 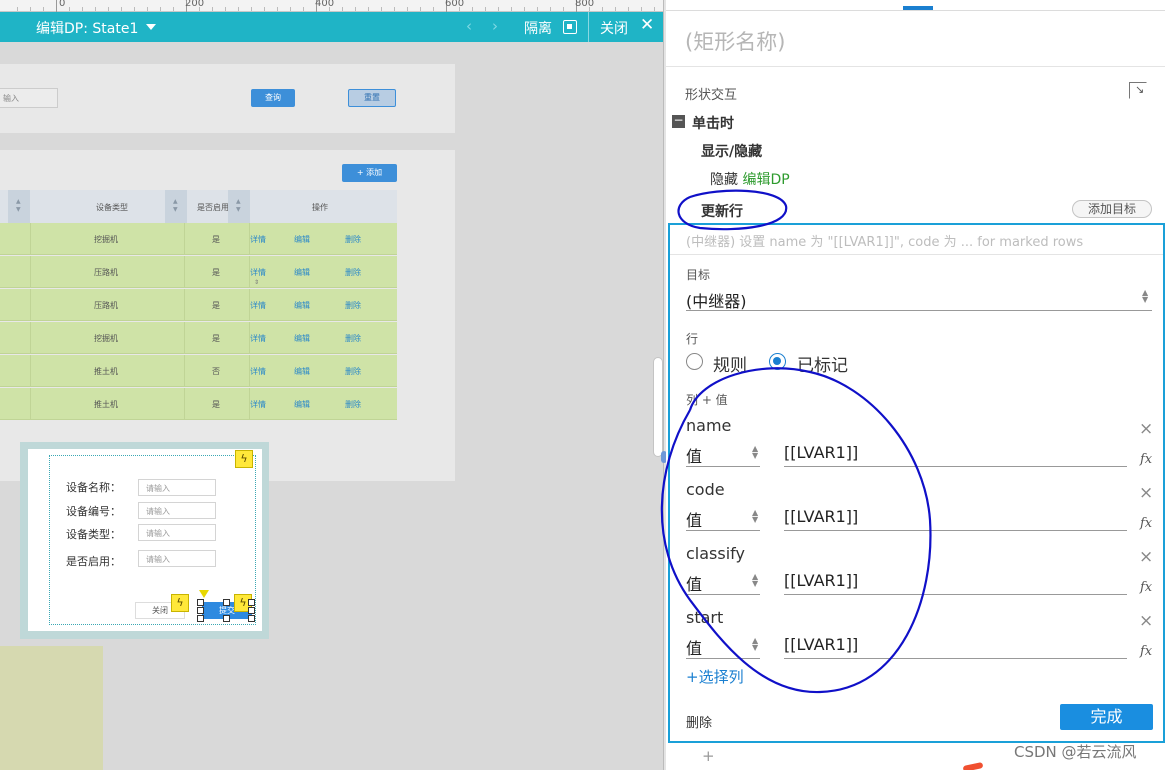 I want to click on table-row: 推土机 否 详情 编辑 删除, so click(x=198, y=371).